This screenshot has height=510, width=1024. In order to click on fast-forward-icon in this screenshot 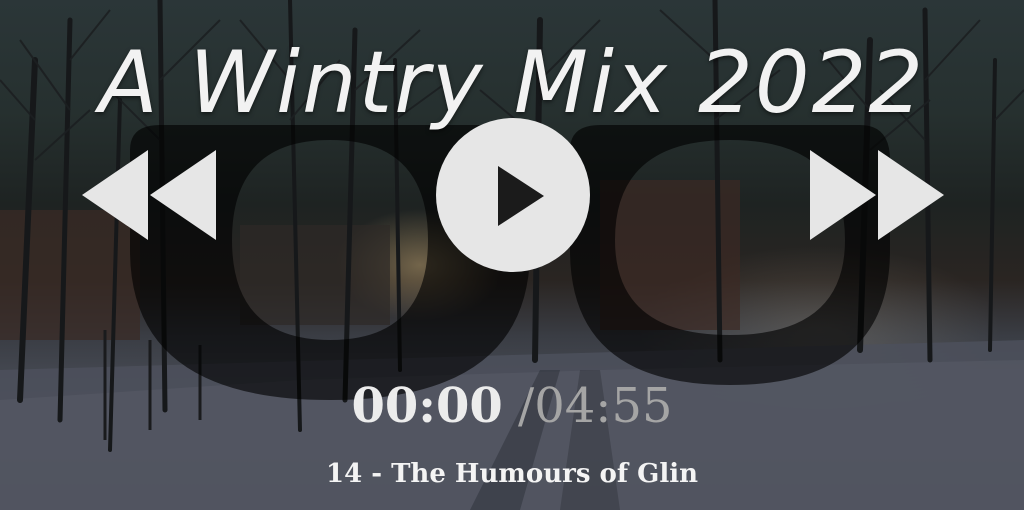, I will do `click(877, 195)`.